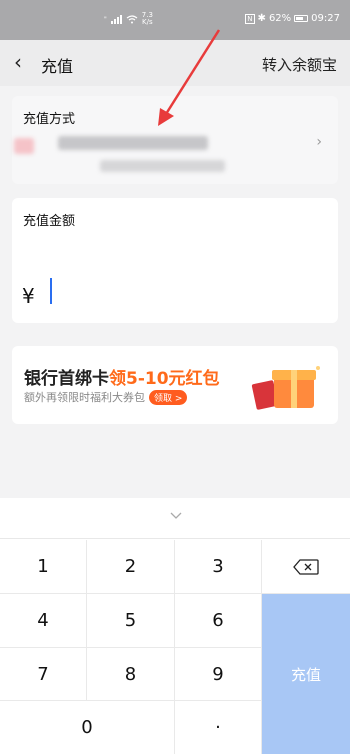 The width and height of the screenshot is (350, 754). Describe the element at coordinates (106, 397) in the screenshot. I see `promo-subtitle: 额外再领限时福利大券包 领取 >` at that location.